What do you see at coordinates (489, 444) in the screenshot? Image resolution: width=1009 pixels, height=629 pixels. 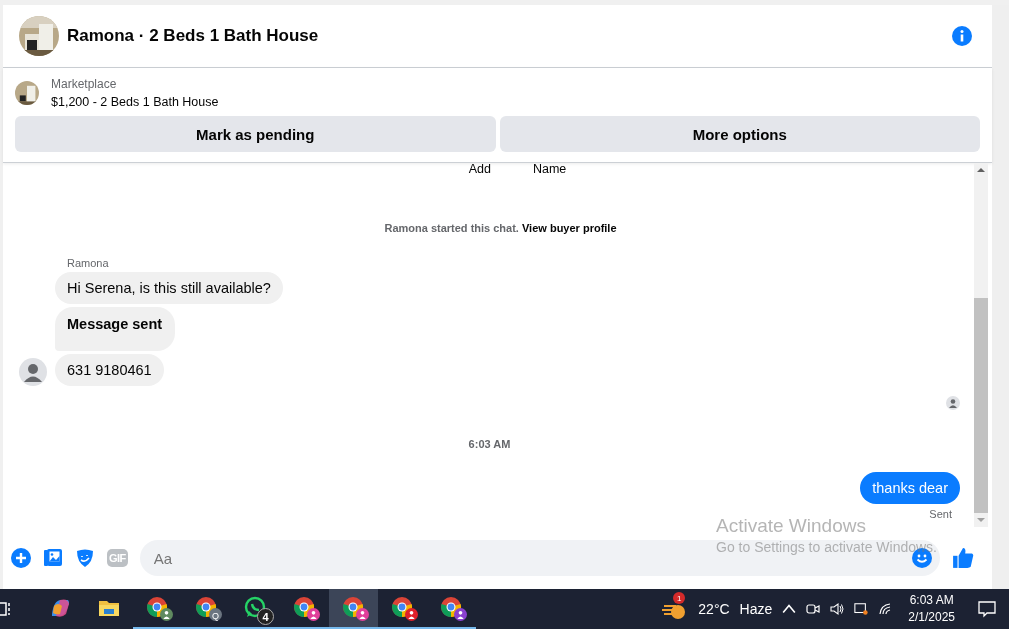 I see `timestamp: 6:03 AM` at bounding box center [489, 444].